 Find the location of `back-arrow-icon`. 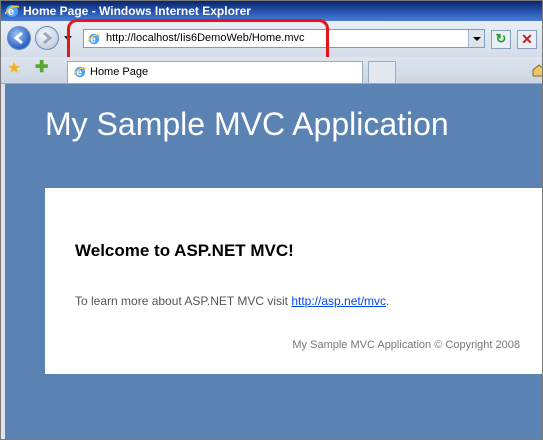

back-arrow-icon is located at coordinates (18, 38).